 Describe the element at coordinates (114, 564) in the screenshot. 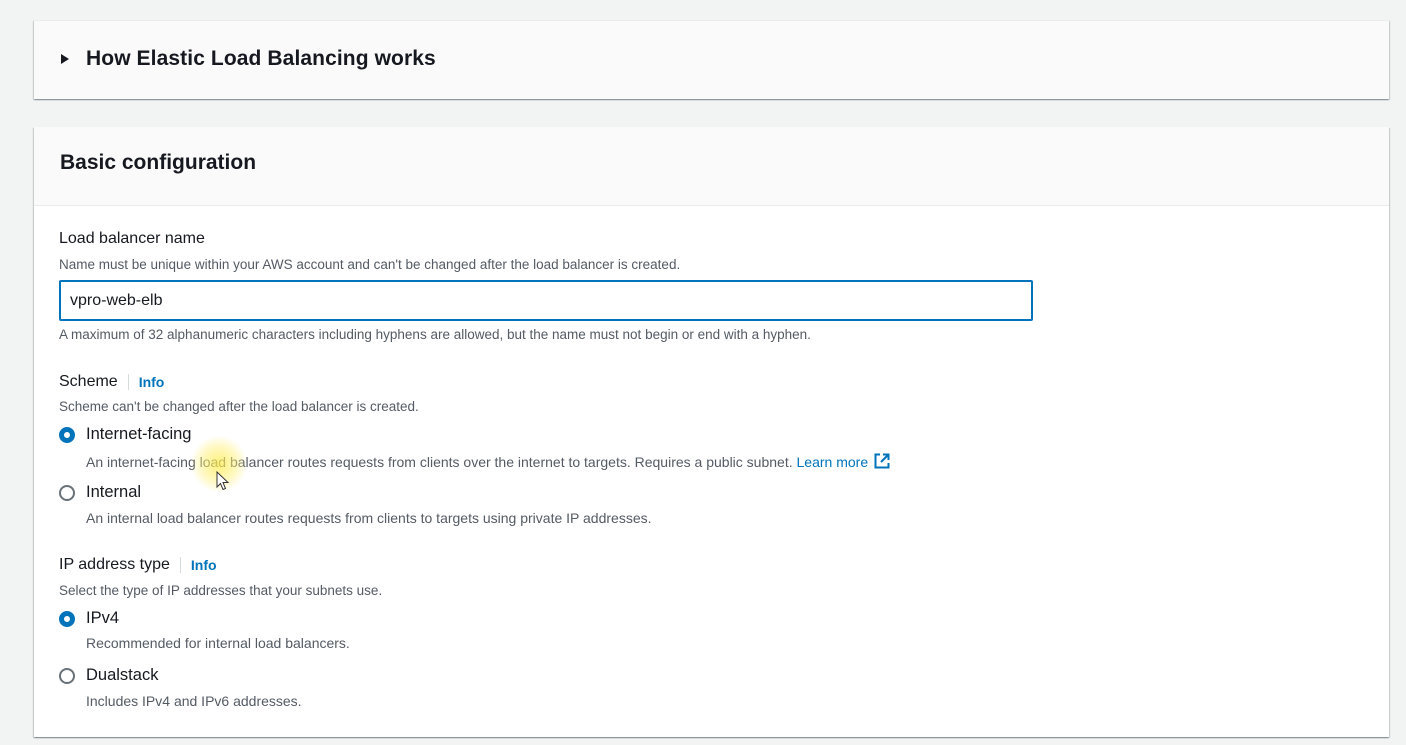

I see `ip-address-type-label: IP address type` at that location.